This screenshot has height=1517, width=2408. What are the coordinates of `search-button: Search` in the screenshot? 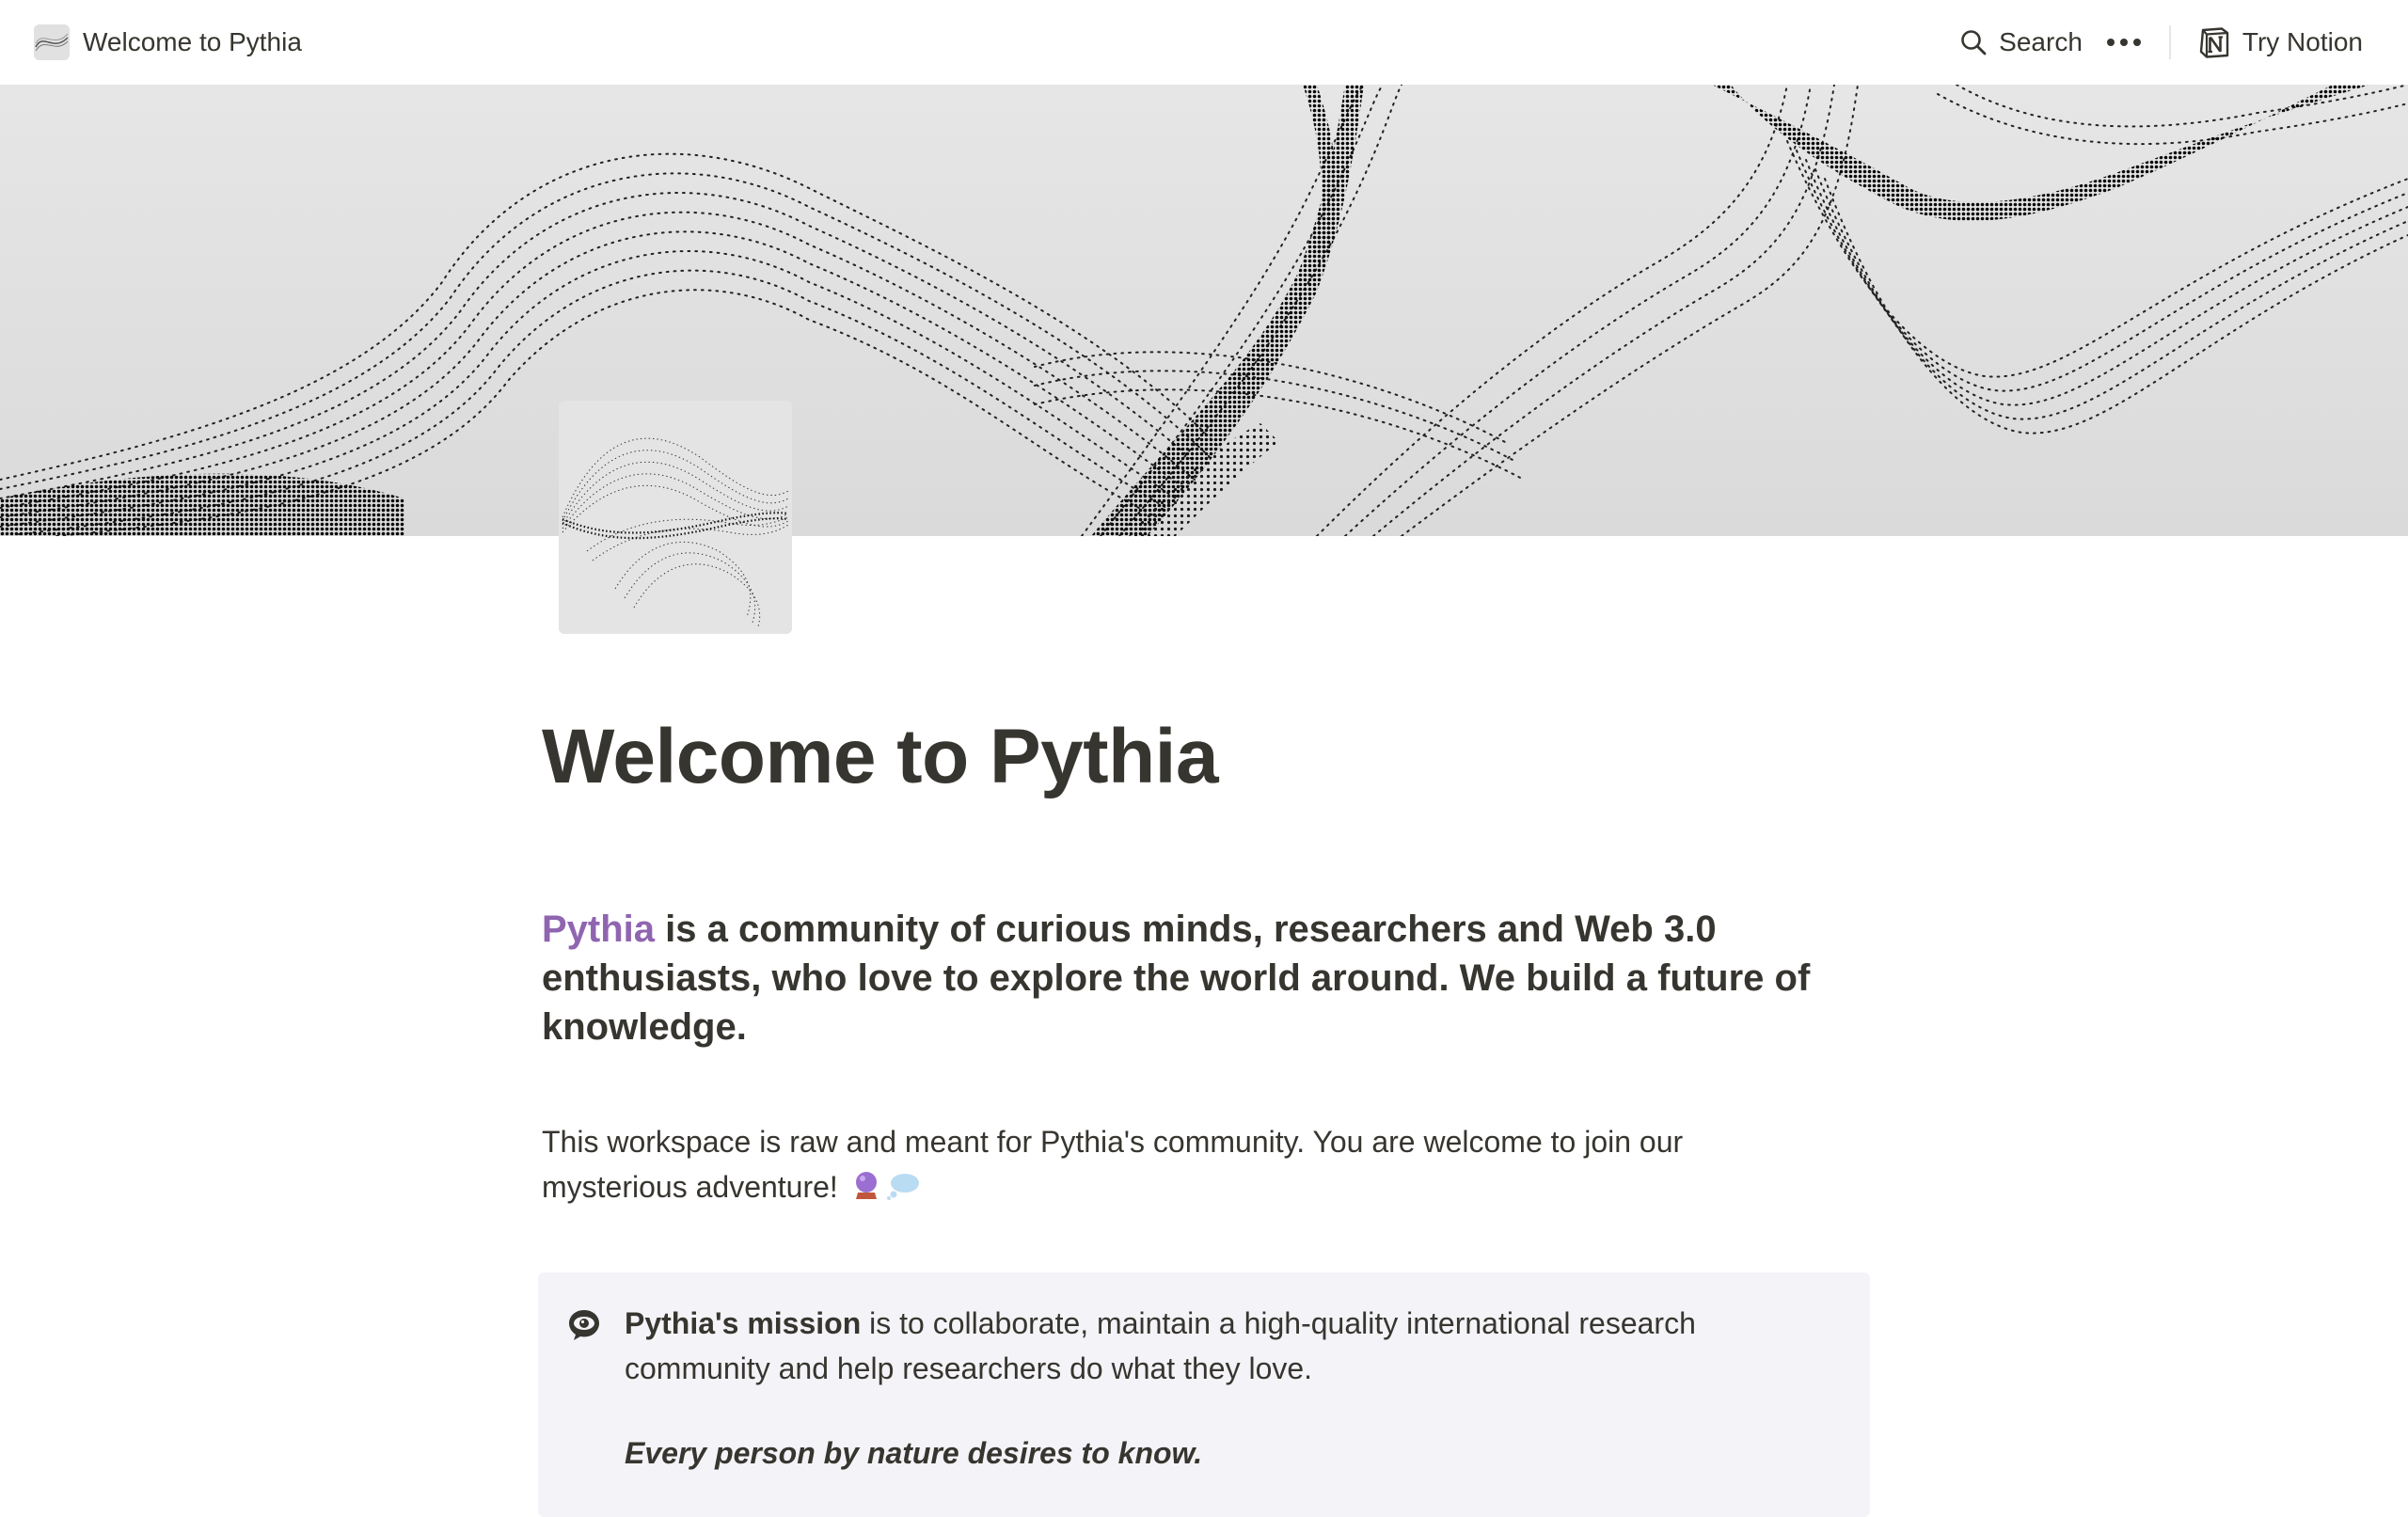 It's located at (2021, 42).